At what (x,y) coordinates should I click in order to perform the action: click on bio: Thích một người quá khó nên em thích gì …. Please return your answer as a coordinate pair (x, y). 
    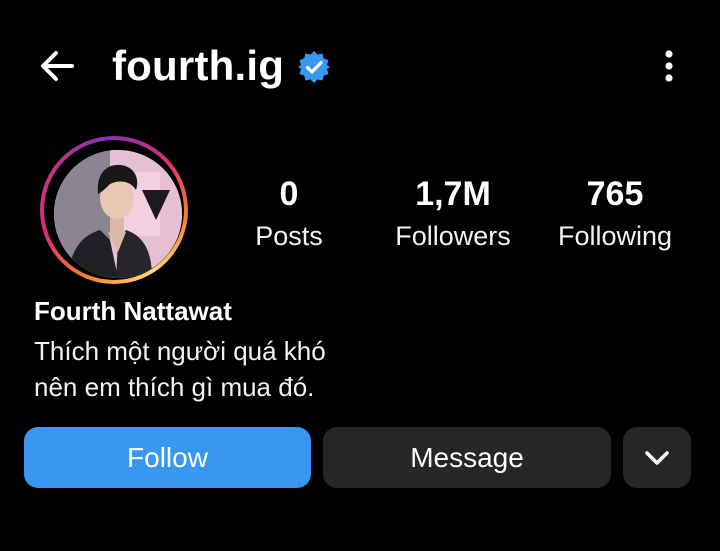
    Looking at the image, I should click on (180, 369).